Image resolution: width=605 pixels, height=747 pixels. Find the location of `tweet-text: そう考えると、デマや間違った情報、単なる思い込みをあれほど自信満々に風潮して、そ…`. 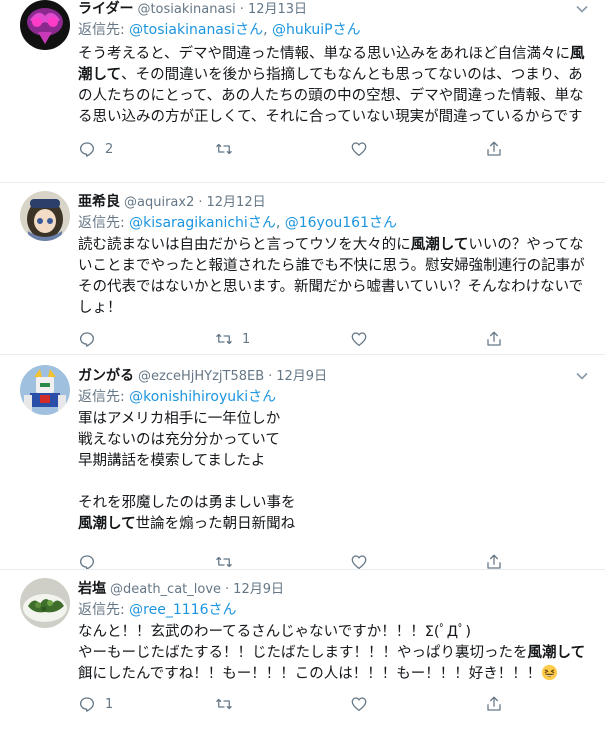

tweet-text: そう考えると、デマや間違った情報、単なる思い込みをあれほど自信満々に風潮して、そ… is located at coordinates (334, 86).